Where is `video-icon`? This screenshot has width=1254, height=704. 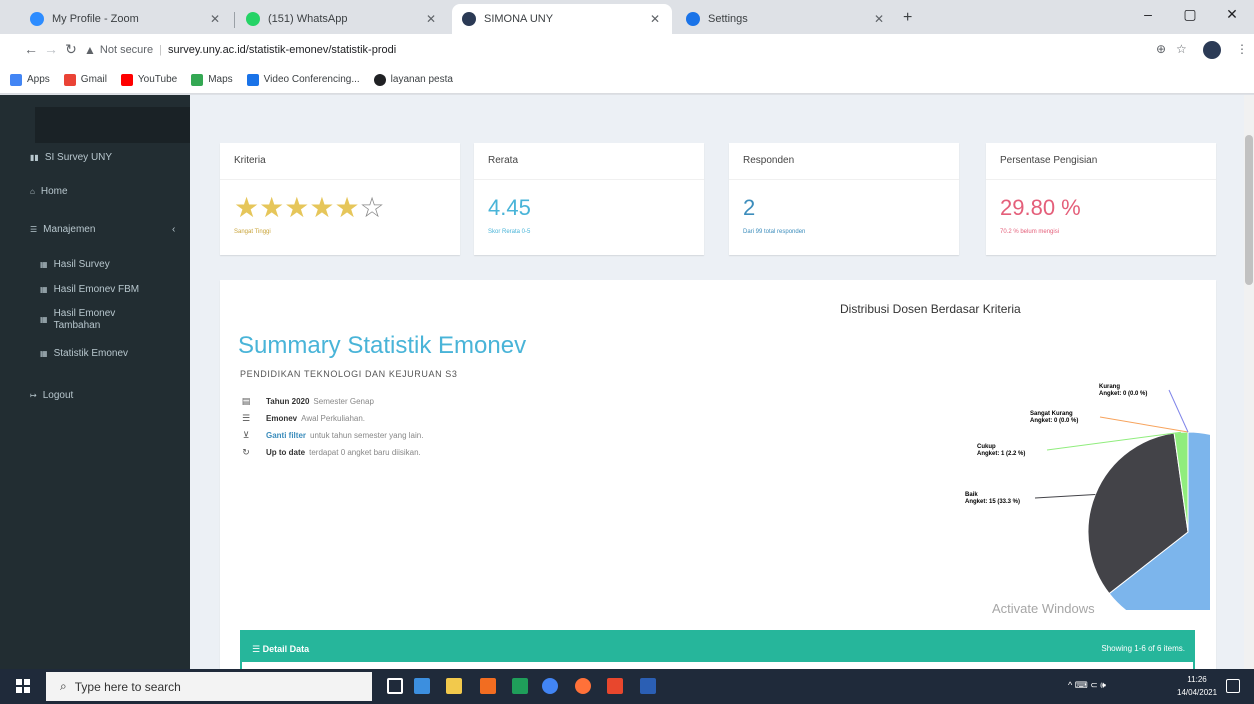
video-icon is located at coordinates (252, 79).